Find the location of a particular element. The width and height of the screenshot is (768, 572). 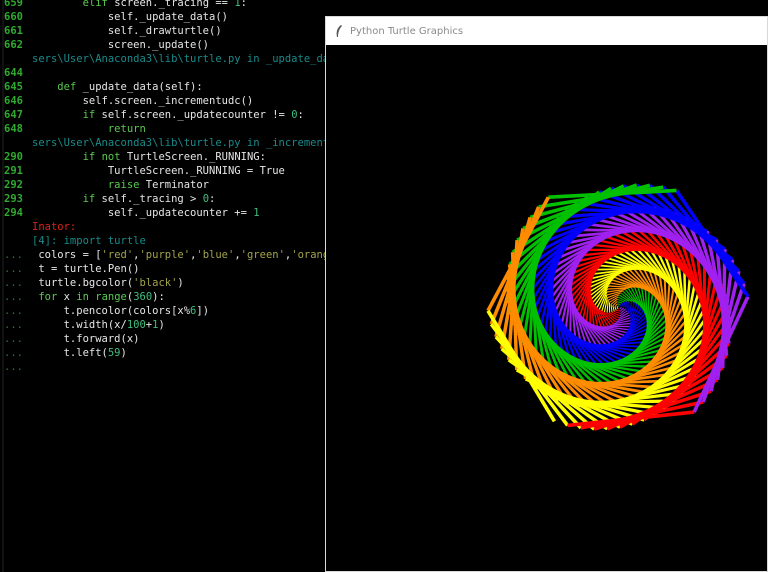

code-text: self._drawturtle() is located at coordinates (127, 31).